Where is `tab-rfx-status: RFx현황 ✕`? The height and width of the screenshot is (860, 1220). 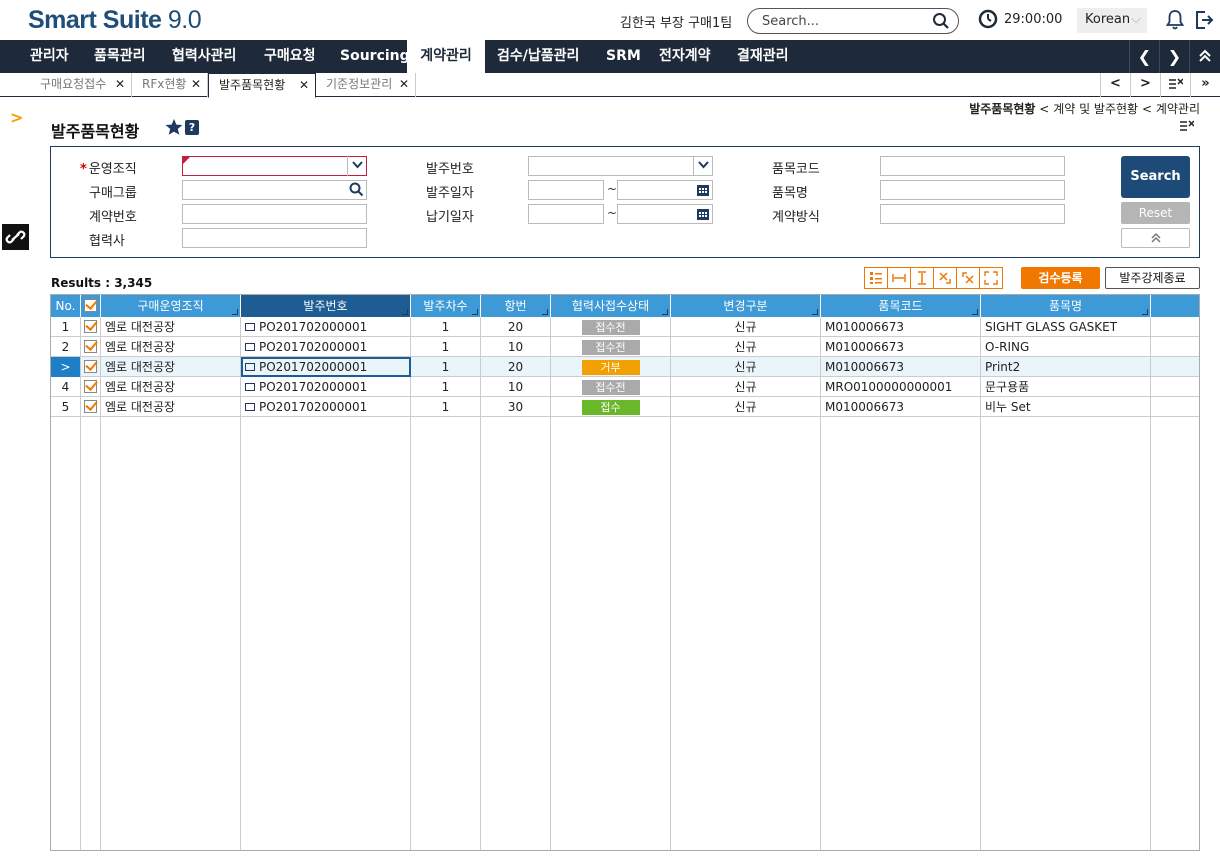
tab-rfx-status: RFx현황 ✕ is located at coordinates (170, 85).